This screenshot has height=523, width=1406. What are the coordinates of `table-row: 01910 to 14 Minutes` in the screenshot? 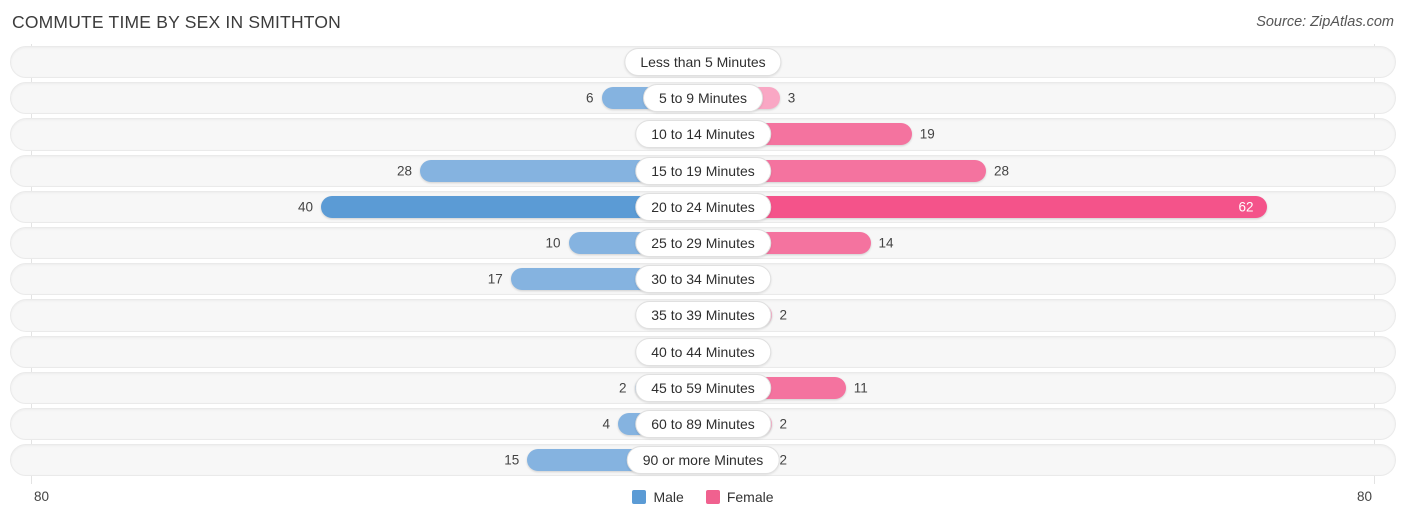 It's located at (703, 134).